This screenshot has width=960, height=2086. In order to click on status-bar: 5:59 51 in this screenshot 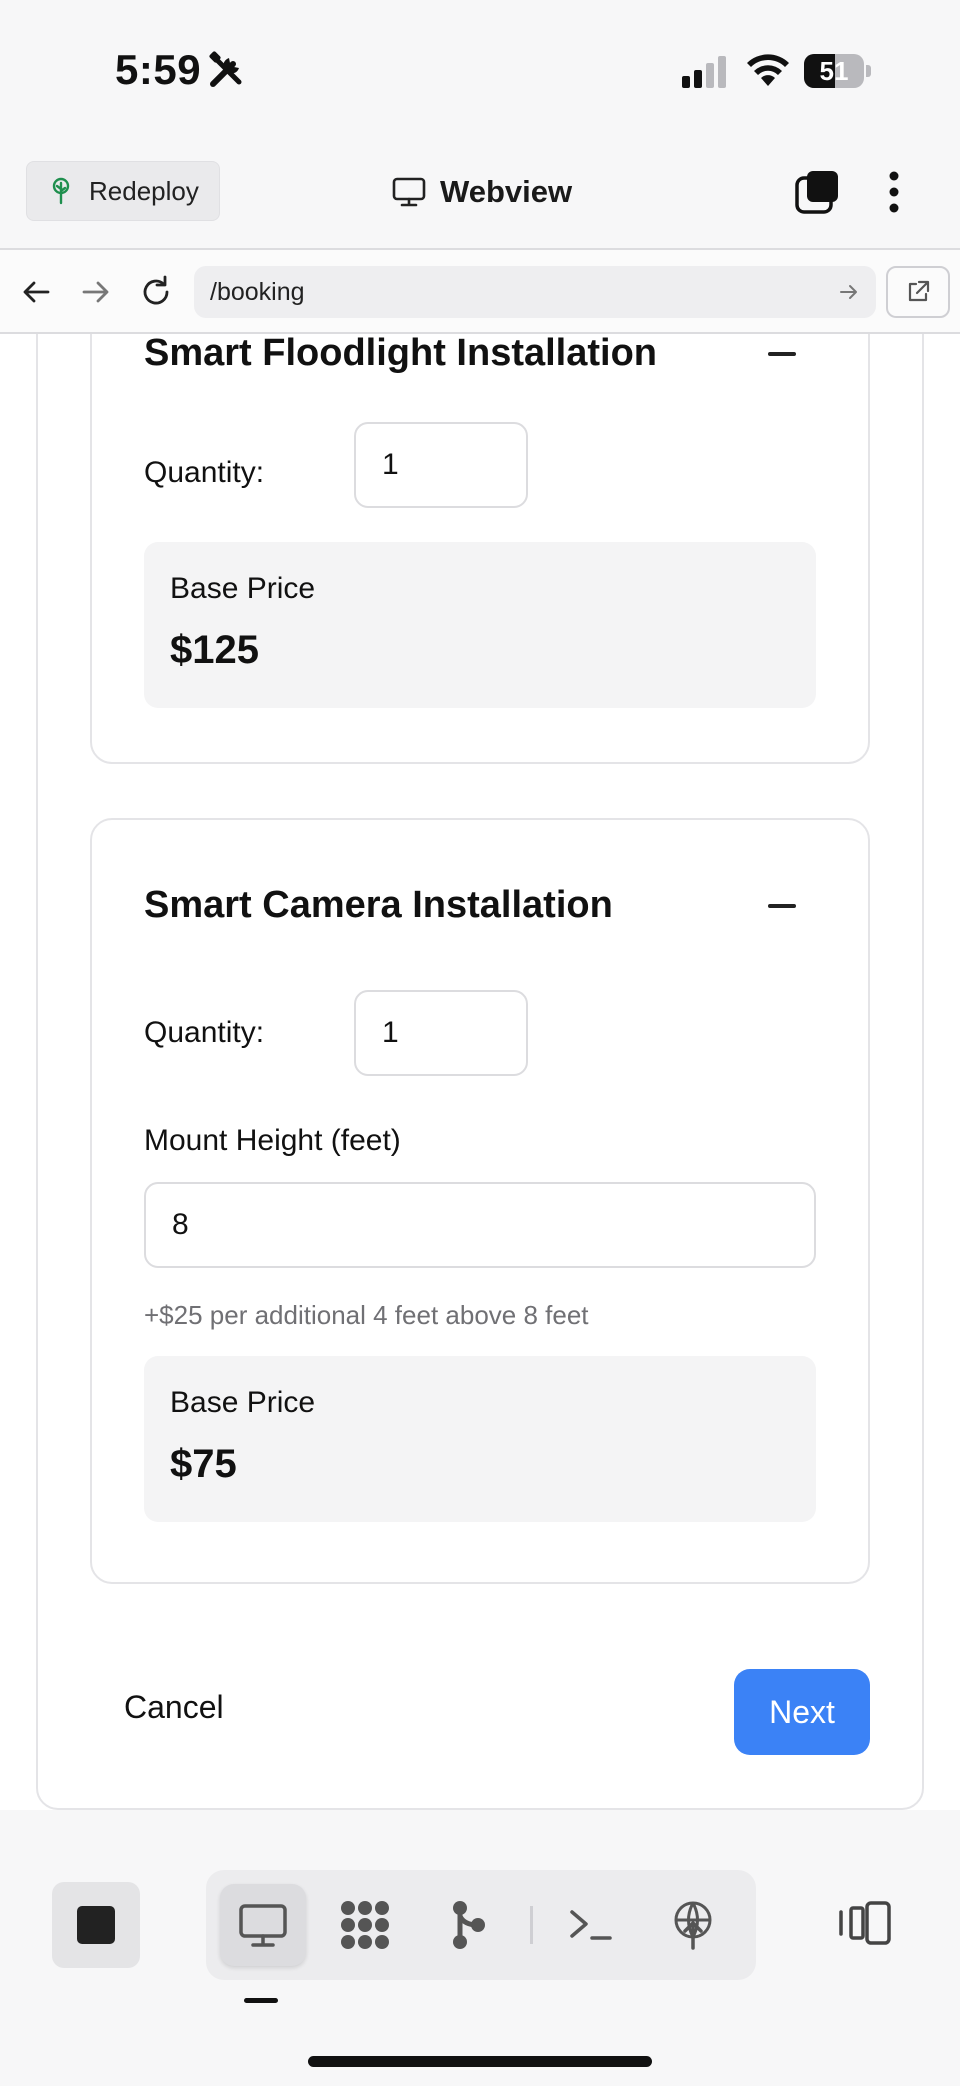, I will do `click(480, 70)`.